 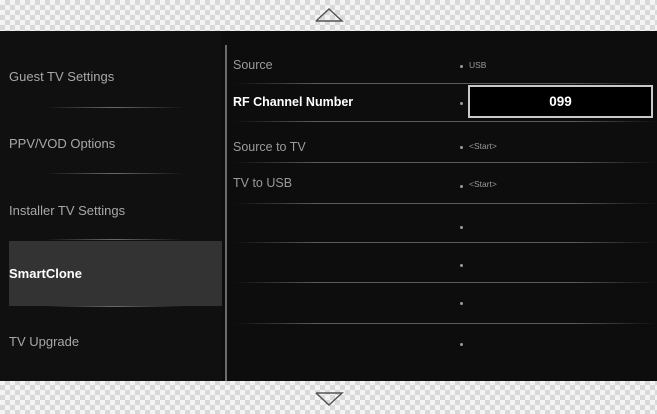 What do you see at coordinates (262, 183) in the screenshot?
I see `setting-label-tv-to-usb: TV to USB` at bounding box center [262, 183].